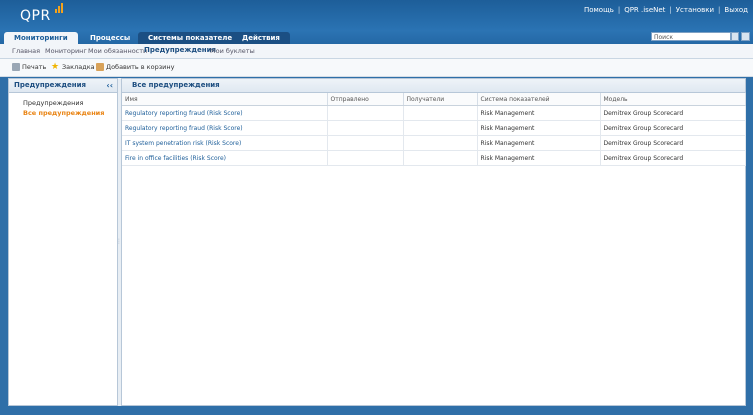 Image resolution: width=753 pixels, height=415 pixels. What do you see at coordinates (440, 99) in the screenshot?
I see `column-header-recipients: Получатели` at bounding box center [440, 99].